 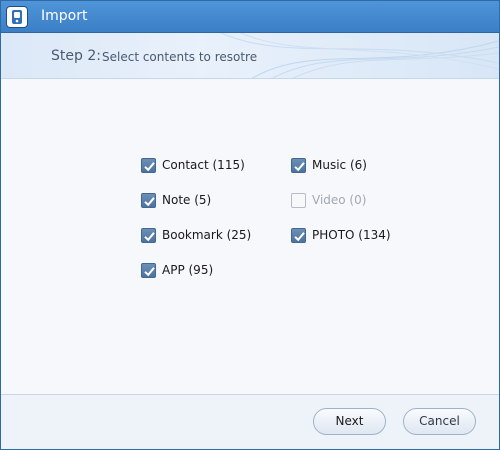 I want to click on title-bar: Import, so click(x=250, y=17).